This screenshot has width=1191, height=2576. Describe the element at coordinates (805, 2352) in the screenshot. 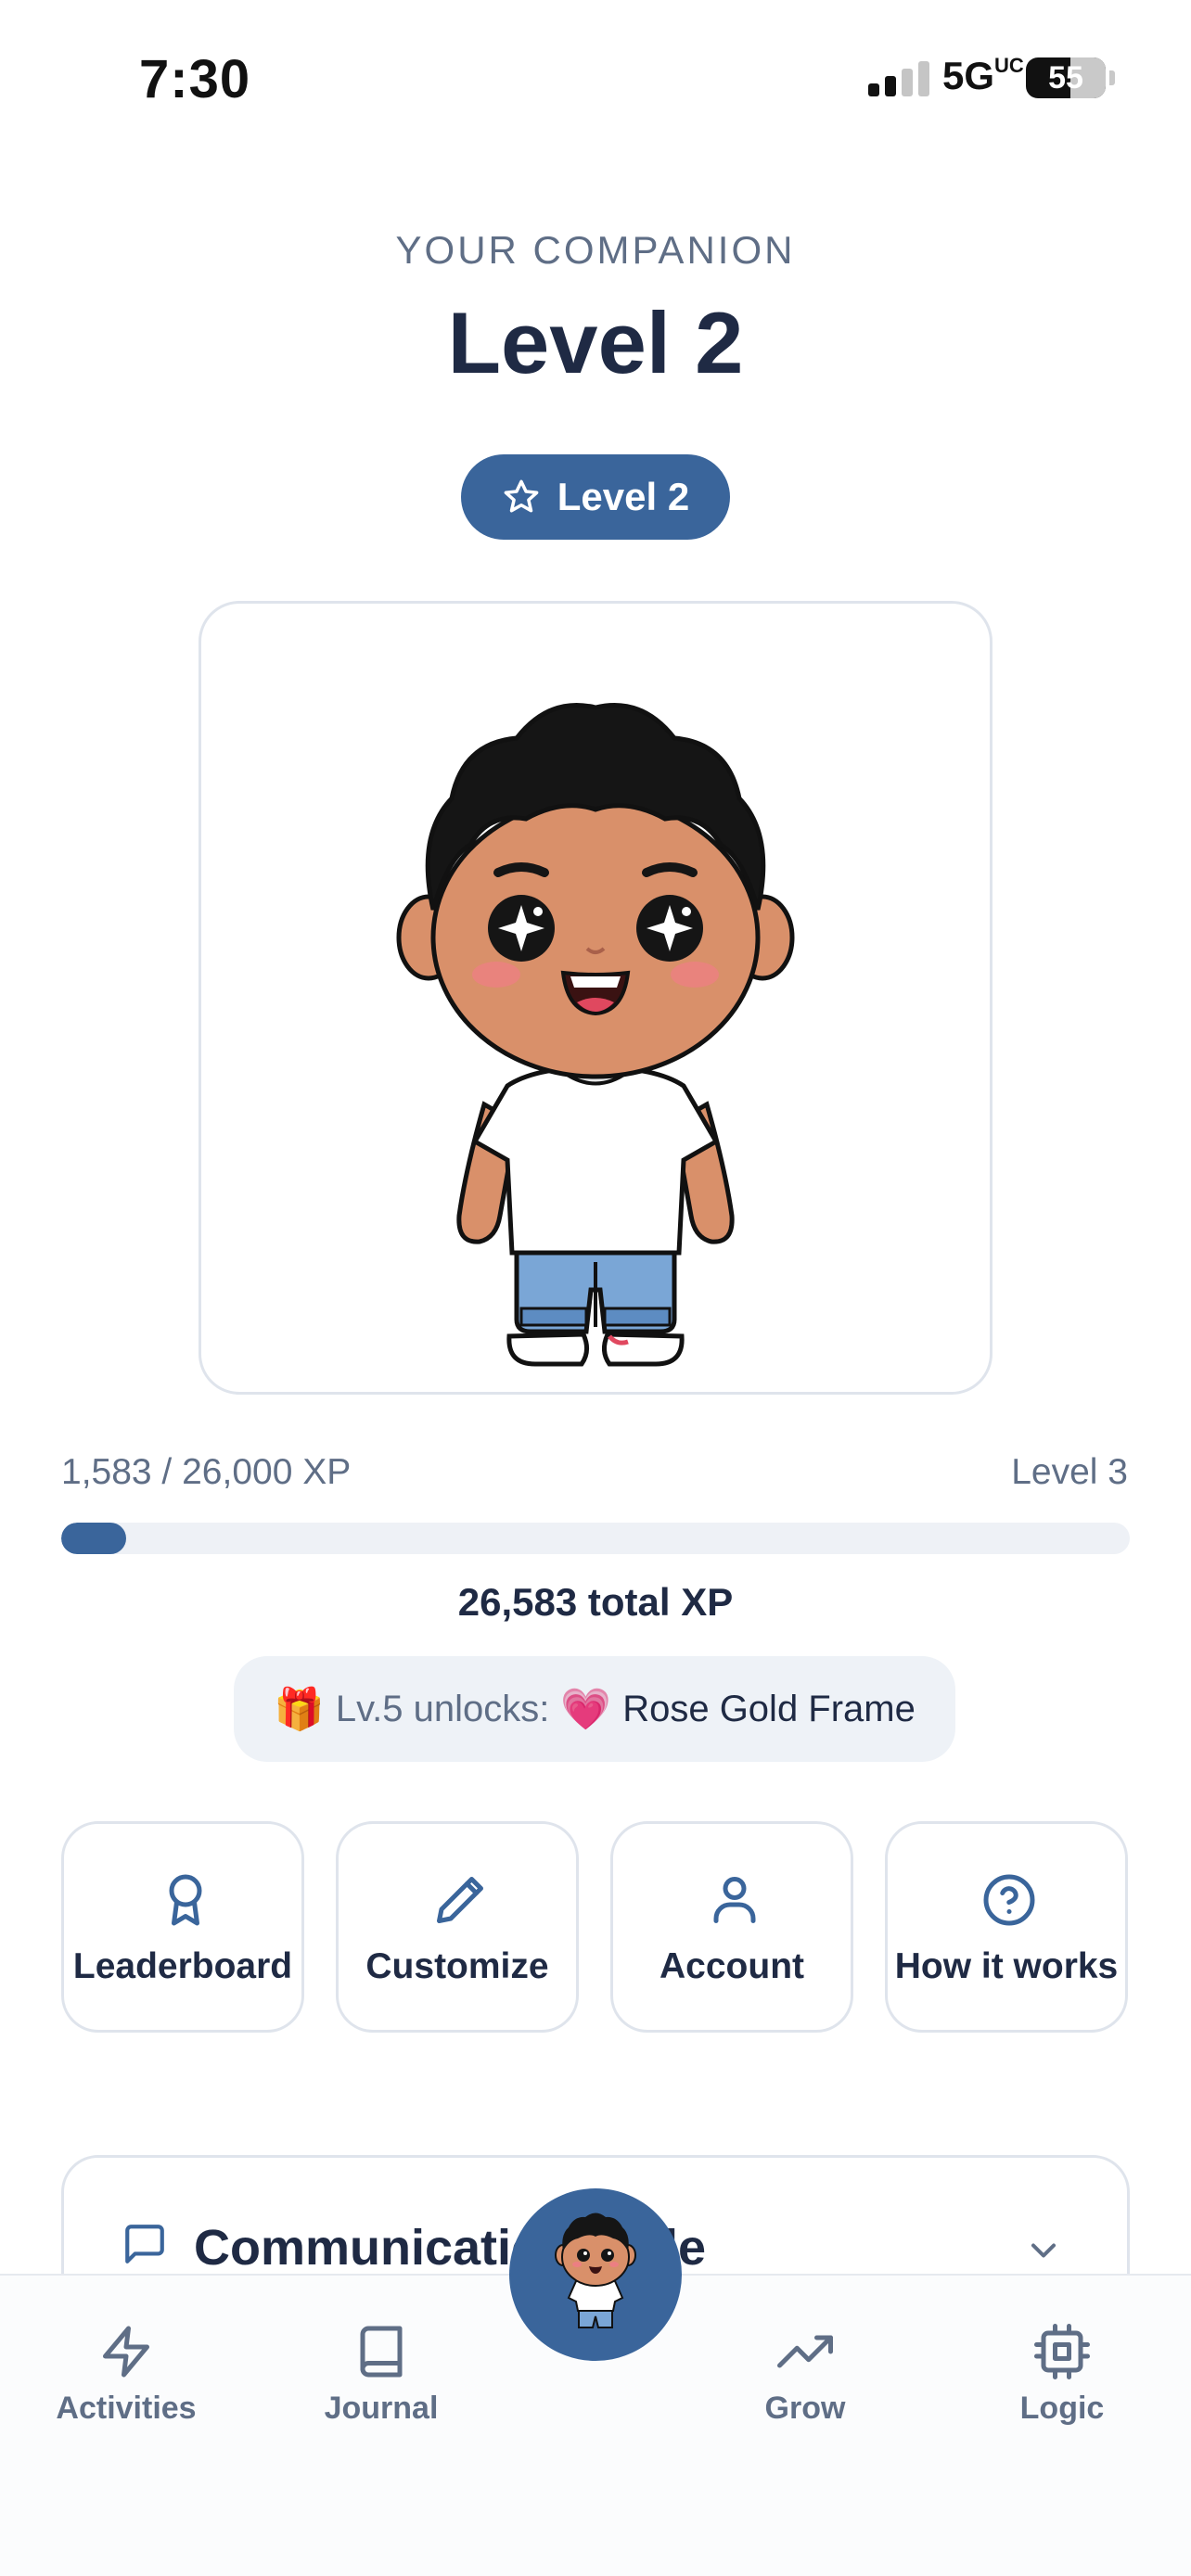

I see `trending-up-icon` at that location.